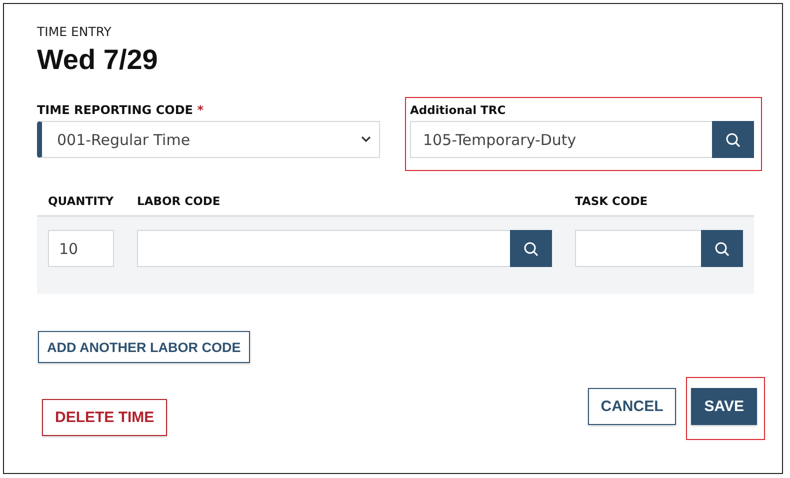  I want to click on dialog-eyebrow: TIME ENTRY, so click(74, 31).